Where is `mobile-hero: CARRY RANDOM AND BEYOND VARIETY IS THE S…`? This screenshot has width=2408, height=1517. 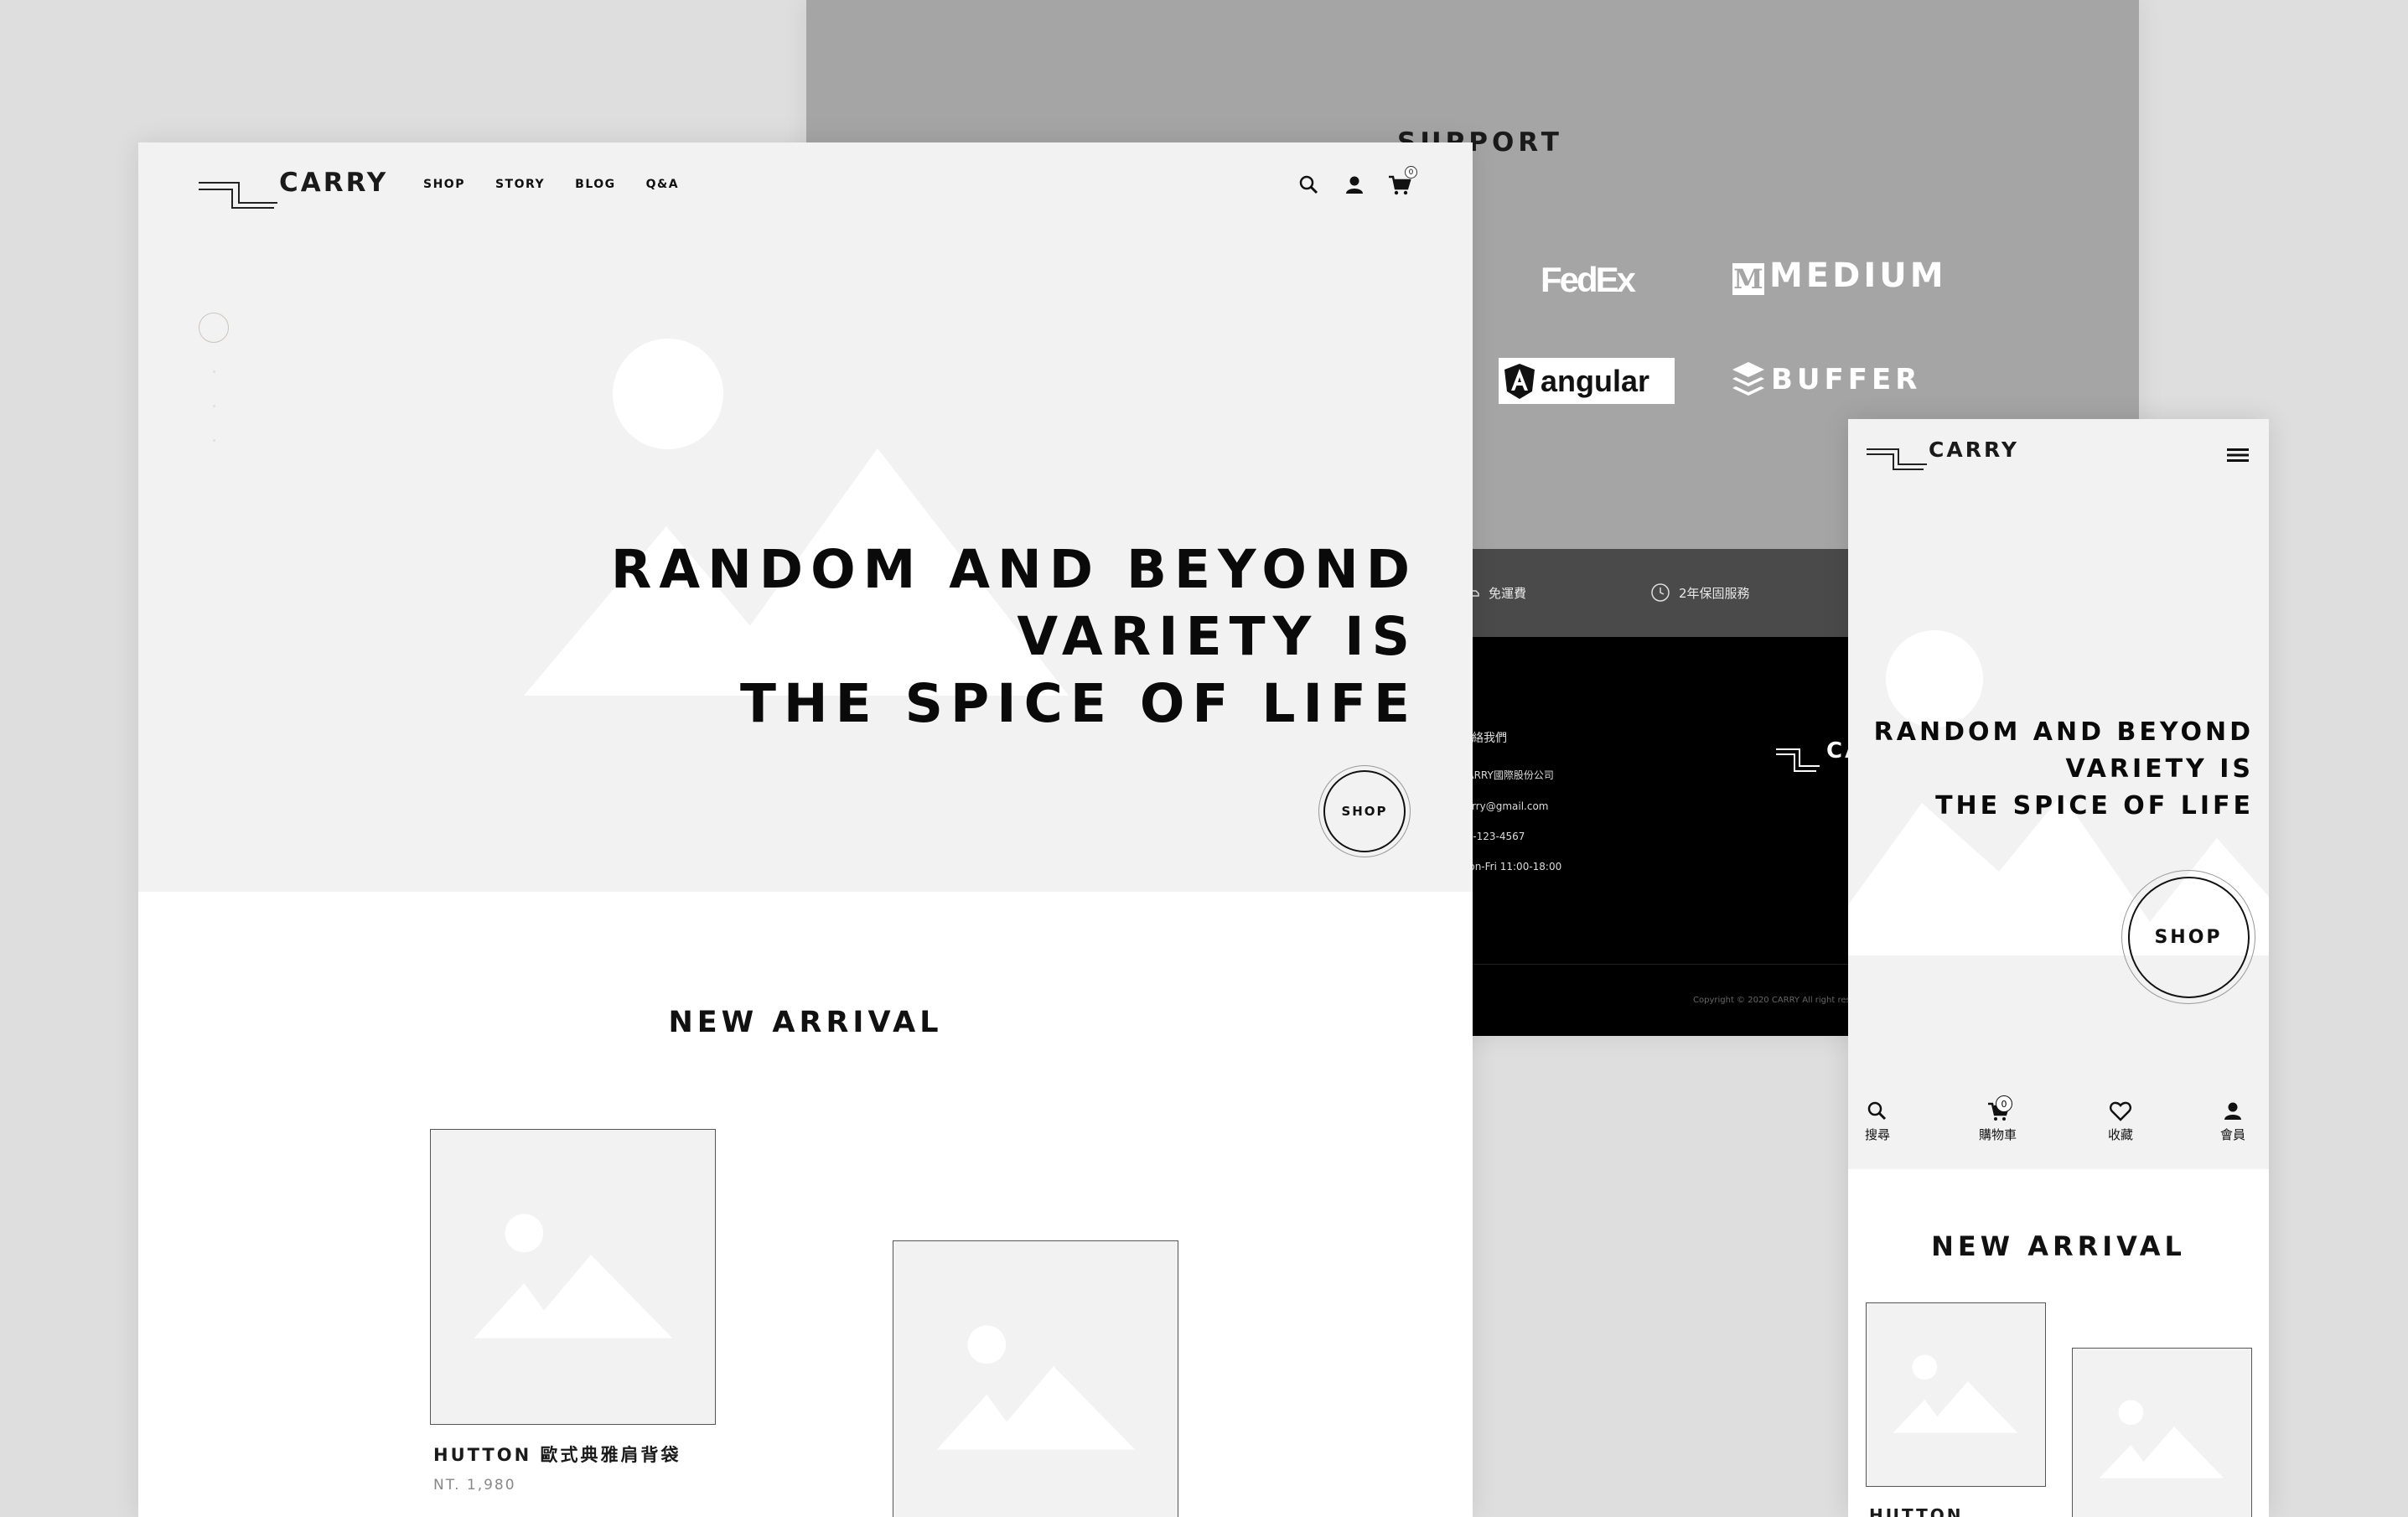 mobile-hero: CARRY RANDOM AND BEYOND VARIETY IS THE S… is located at coordinates (2058, 752).